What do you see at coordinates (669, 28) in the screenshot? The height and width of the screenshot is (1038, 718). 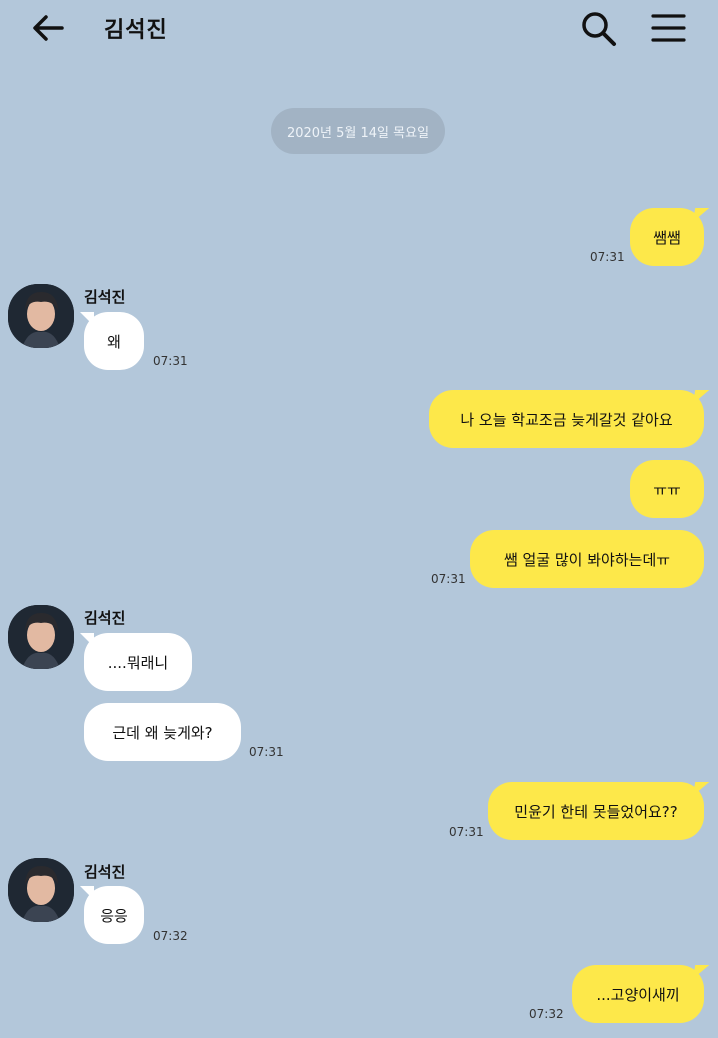 I see `hamburger-menu-icon` at bounding box center [669, 28].